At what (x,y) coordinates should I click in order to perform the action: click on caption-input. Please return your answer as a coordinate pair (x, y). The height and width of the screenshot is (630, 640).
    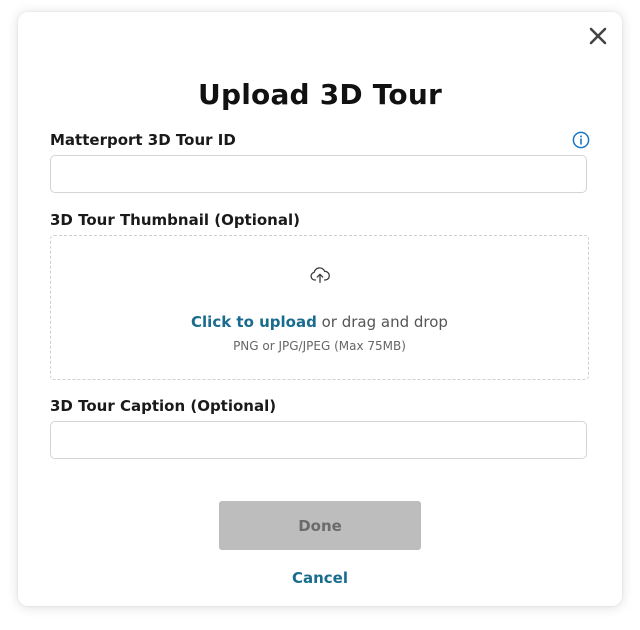
    Looking at the image, I should click on (318, 440).